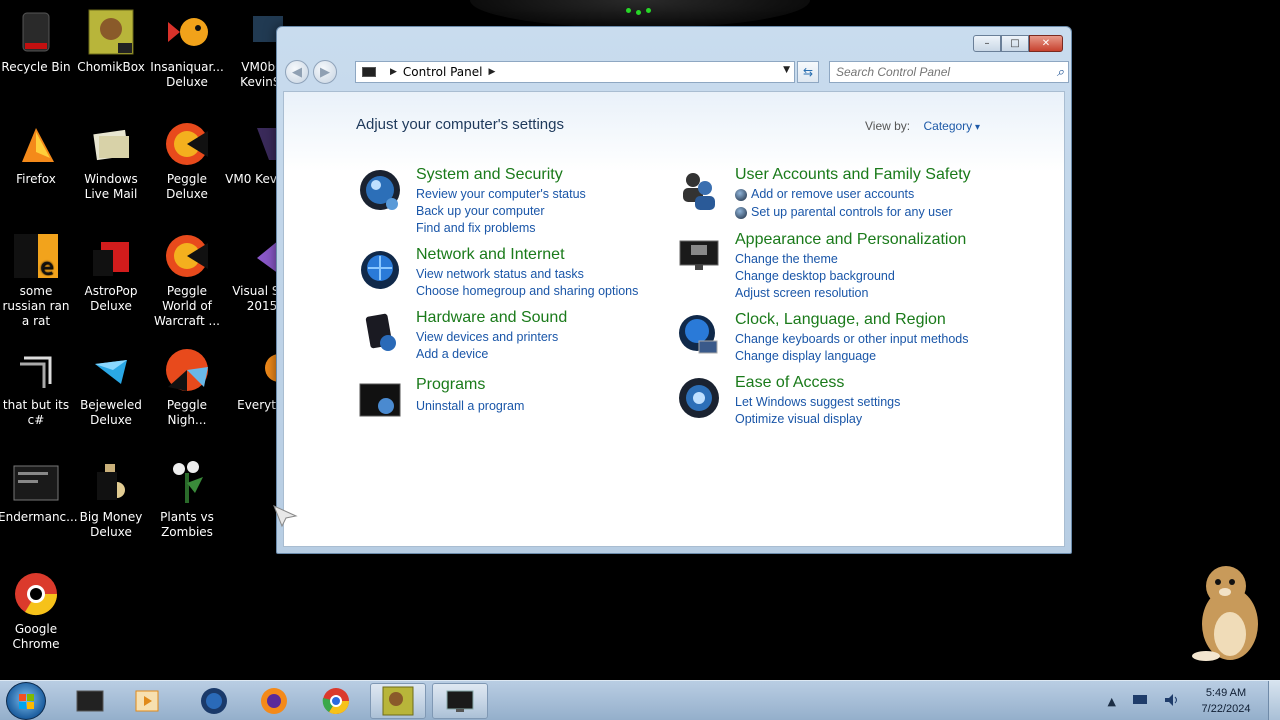 This screenshot has width=1280, height=720. Describe the element at coordinates (443, 72) in the screenshot. I see `breadcrumb-control-panel: Control Panel` at that location.